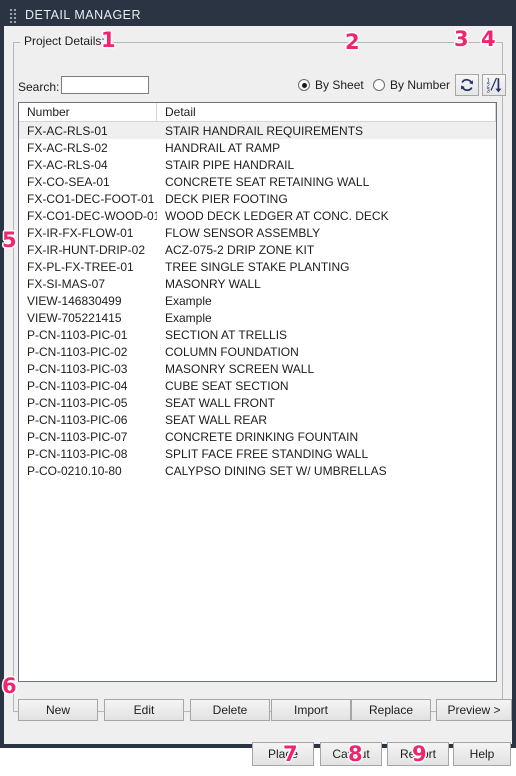 The image size is (516, 776). I want to click on table-row: FX-AC-RLS-01 STAIR HANDRAIL REQUIREMENTS, so click(257, 130).